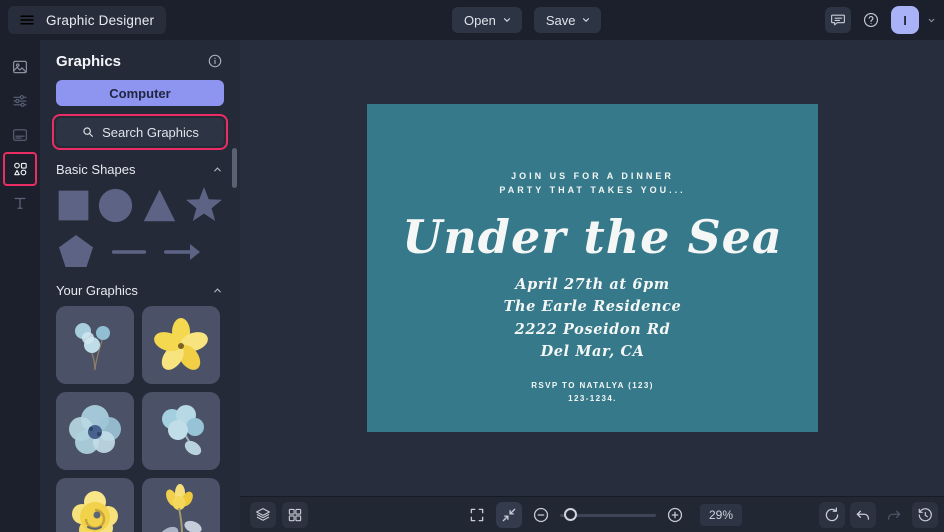 The width and height of the screenshot is (944, 532). I want to click on zoom-in-icon, so click(675, 515).